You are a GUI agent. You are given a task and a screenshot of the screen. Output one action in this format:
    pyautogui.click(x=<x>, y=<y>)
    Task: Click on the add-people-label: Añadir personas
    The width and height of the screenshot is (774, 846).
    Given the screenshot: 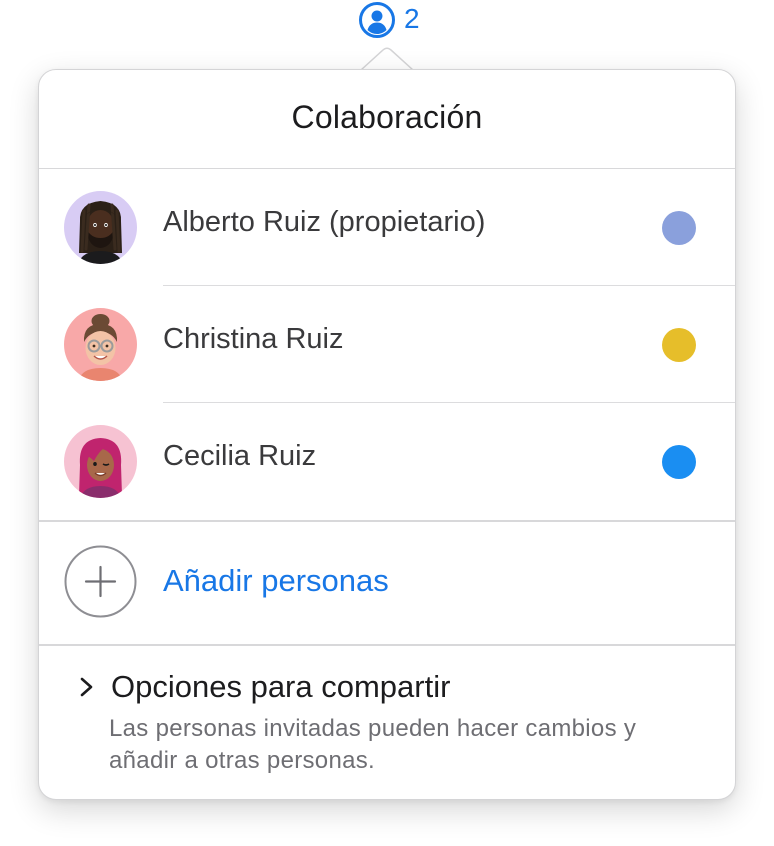 What is the action you would take?
    pyautogui.click(x=276, y=580)
    